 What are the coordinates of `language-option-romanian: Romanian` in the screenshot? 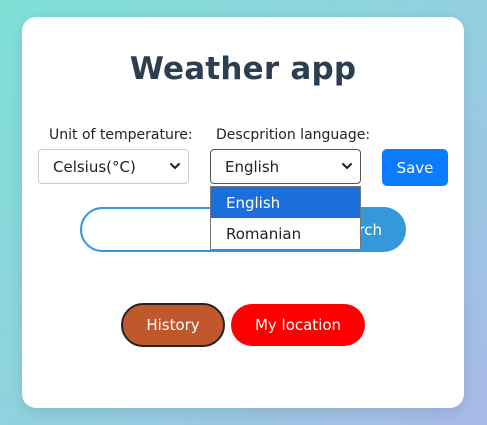 It's located at (285, 233).